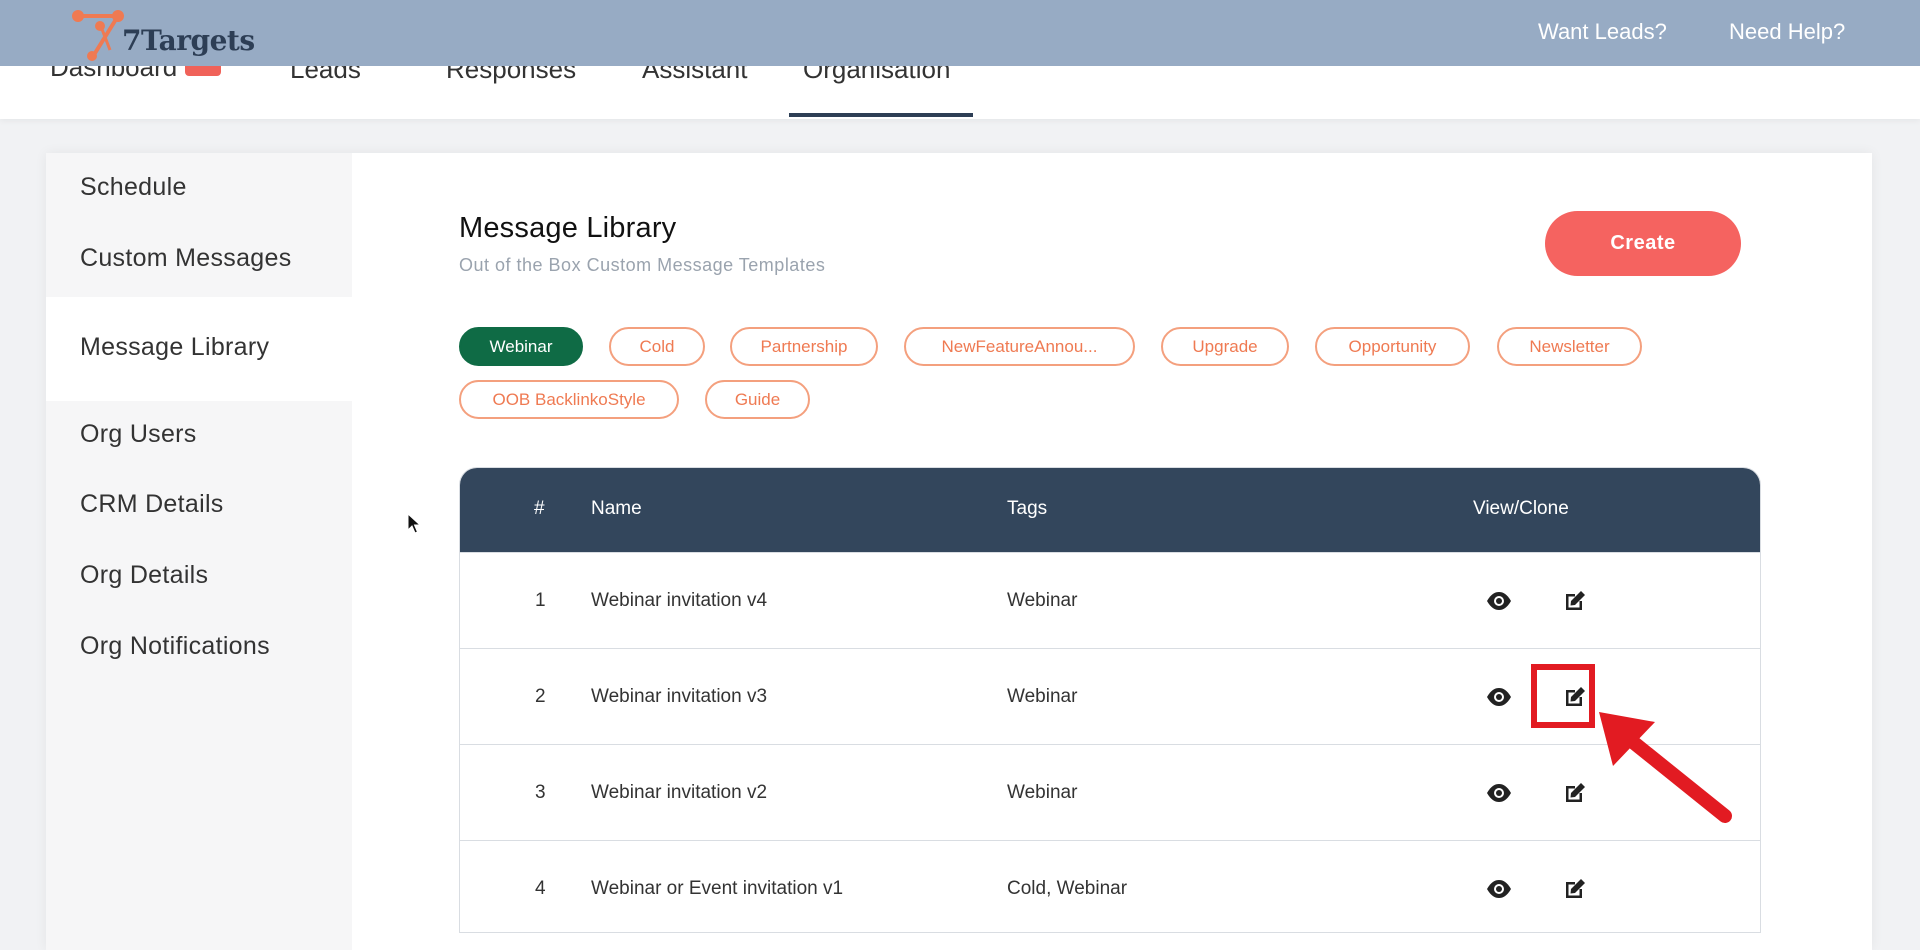 The height and width of the screenshot is (950, 1920). I want to click on tag-opportunity: Opportunity, so click(1392, 346).